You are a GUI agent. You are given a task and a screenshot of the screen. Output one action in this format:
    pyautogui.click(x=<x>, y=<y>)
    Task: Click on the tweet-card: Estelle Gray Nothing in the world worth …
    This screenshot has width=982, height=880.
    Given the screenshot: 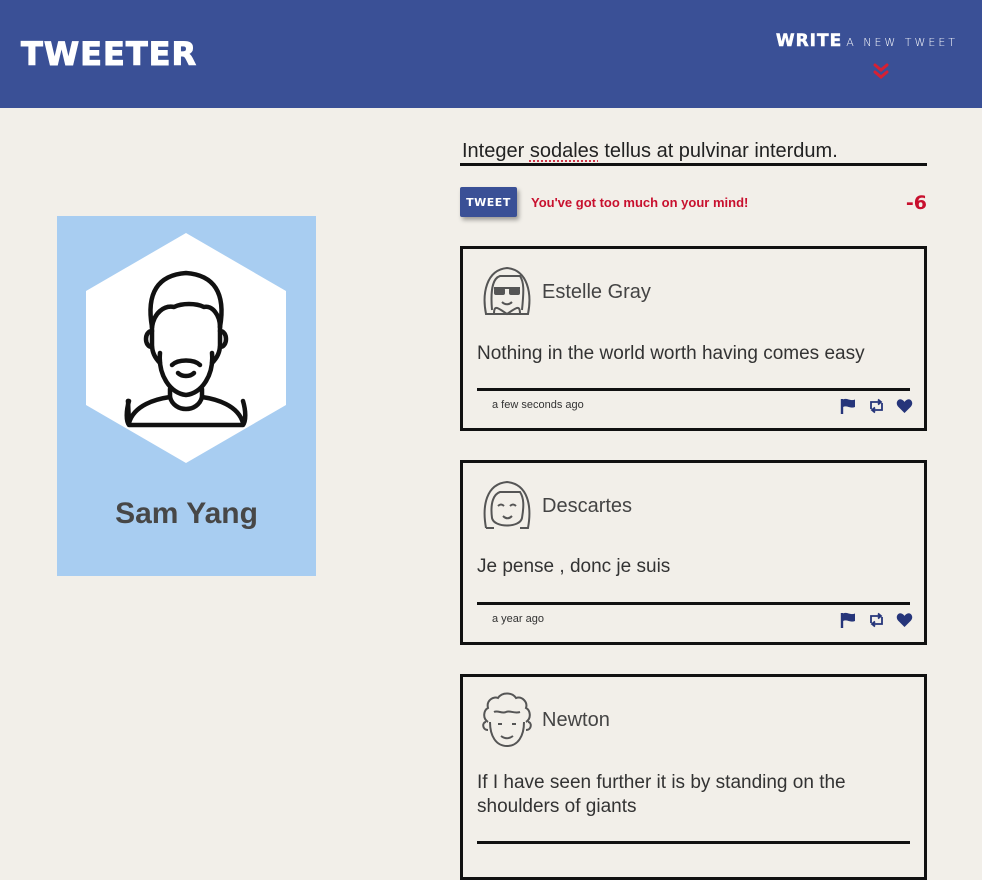 What is the action you would take?
    pyautogui.click(x=693, y=338)
    